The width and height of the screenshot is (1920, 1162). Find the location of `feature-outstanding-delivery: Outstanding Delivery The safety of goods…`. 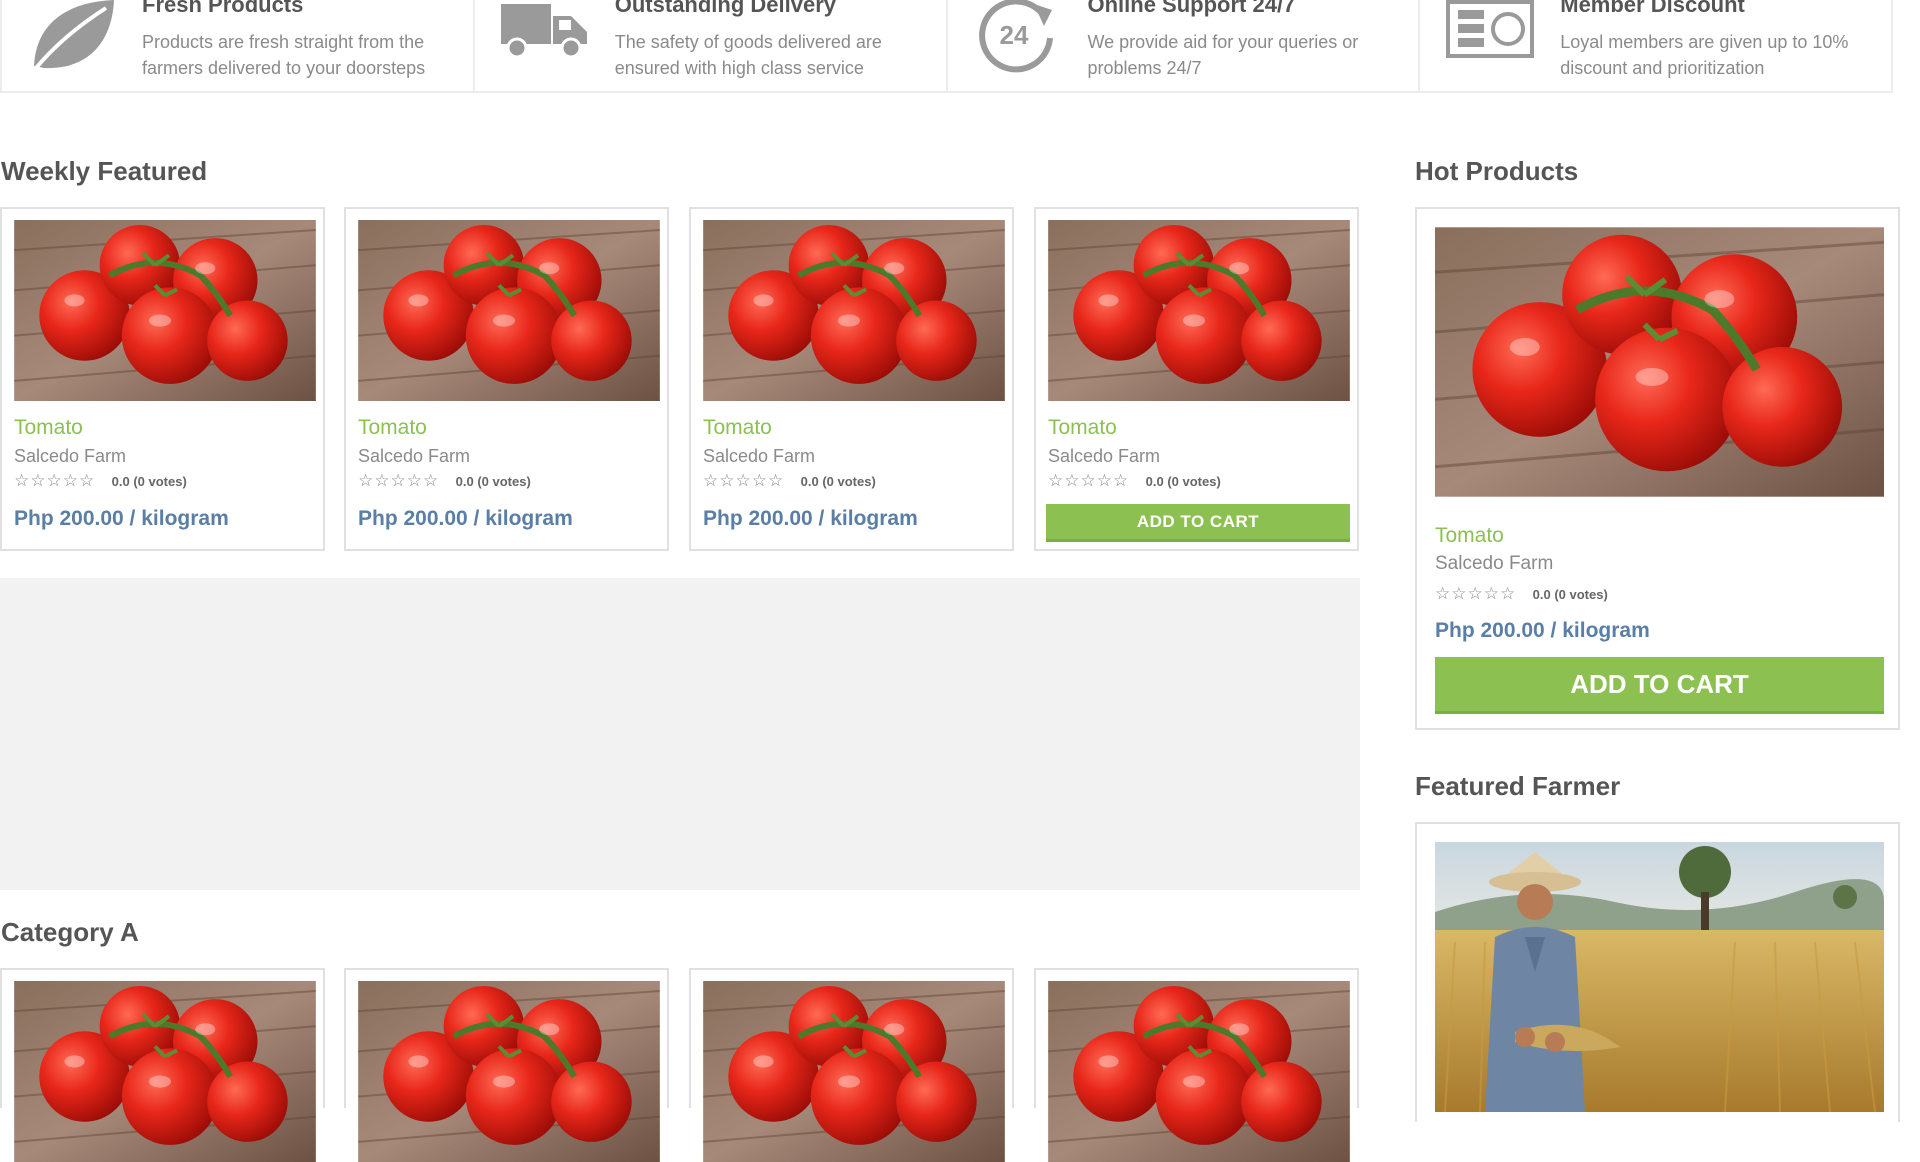

feature-outstanding-delivery: Outstanding Delivery The safety of goods… is located at coordinates (711, 45).